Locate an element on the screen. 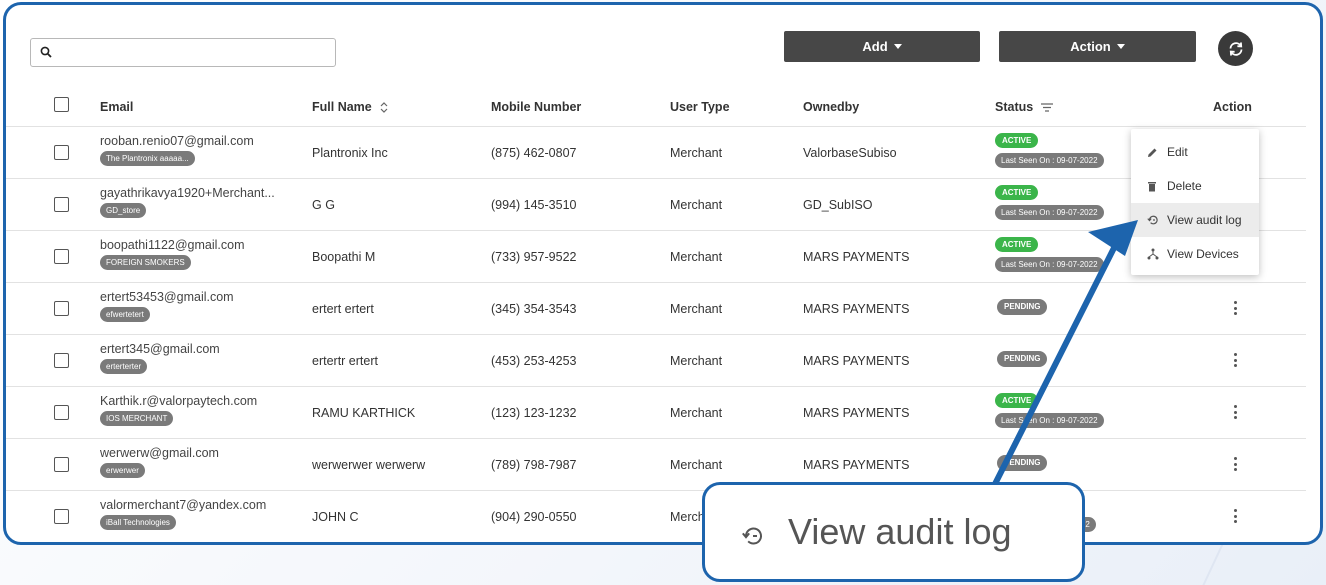 The image size is (1326, 585). zoom-callout: View audit log is located at coordinates (893, 532).